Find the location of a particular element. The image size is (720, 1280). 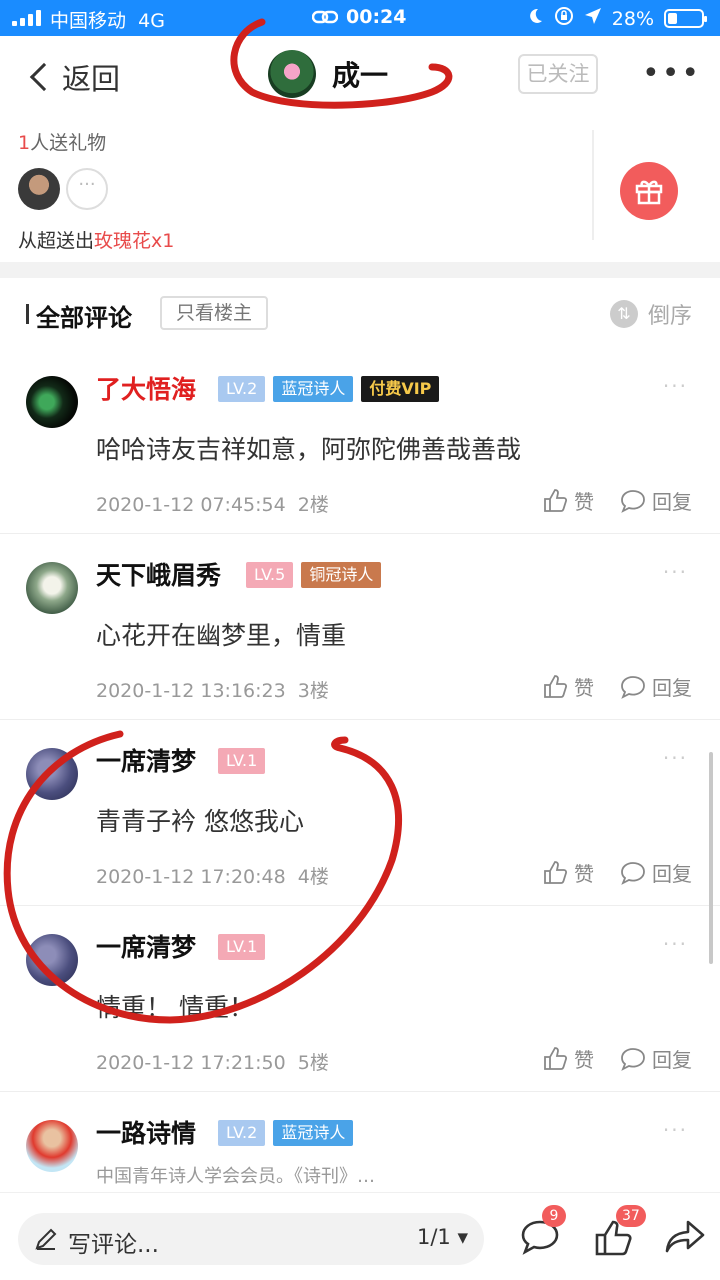

send-gift-button is located at coordinates (649, 191).